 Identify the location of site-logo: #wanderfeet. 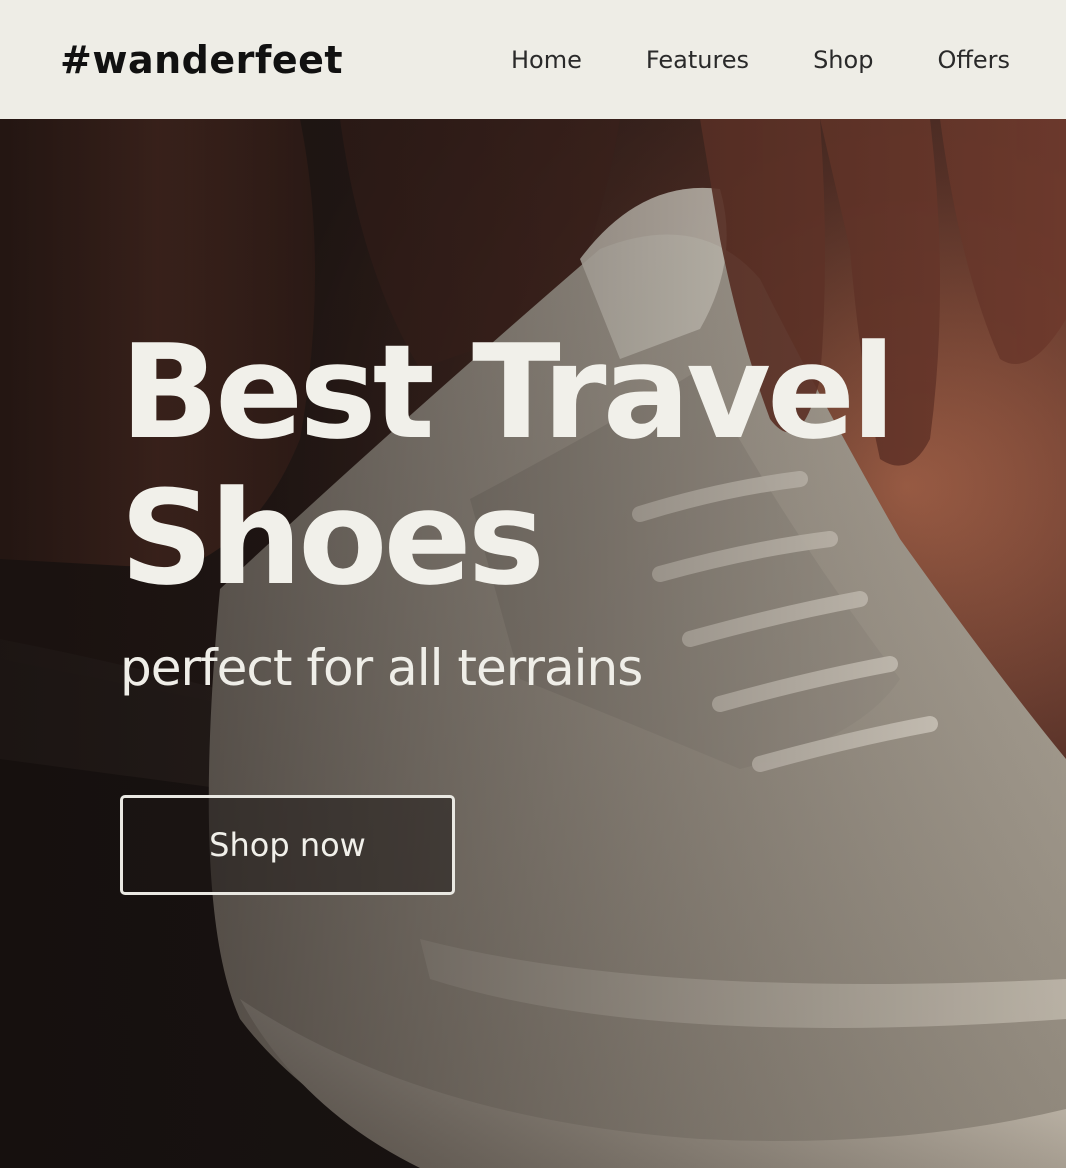
(201, 60).